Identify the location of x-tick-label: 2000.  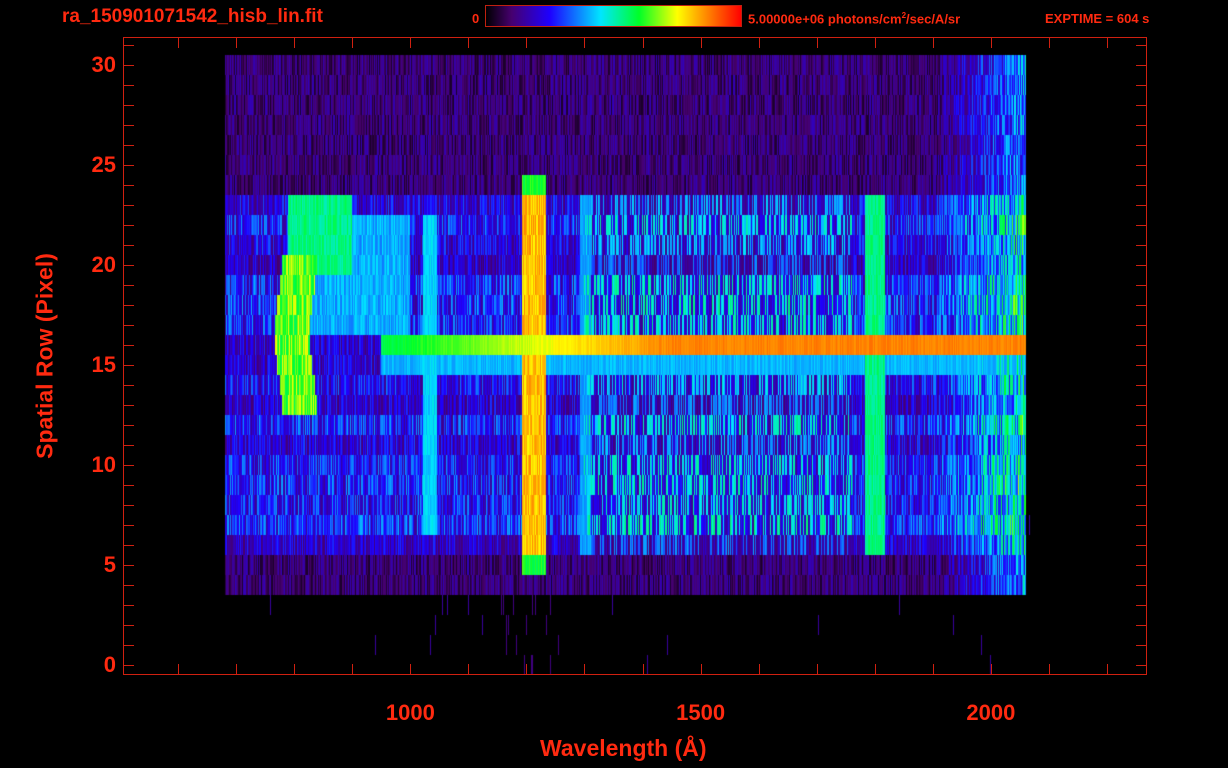
(991, 712).